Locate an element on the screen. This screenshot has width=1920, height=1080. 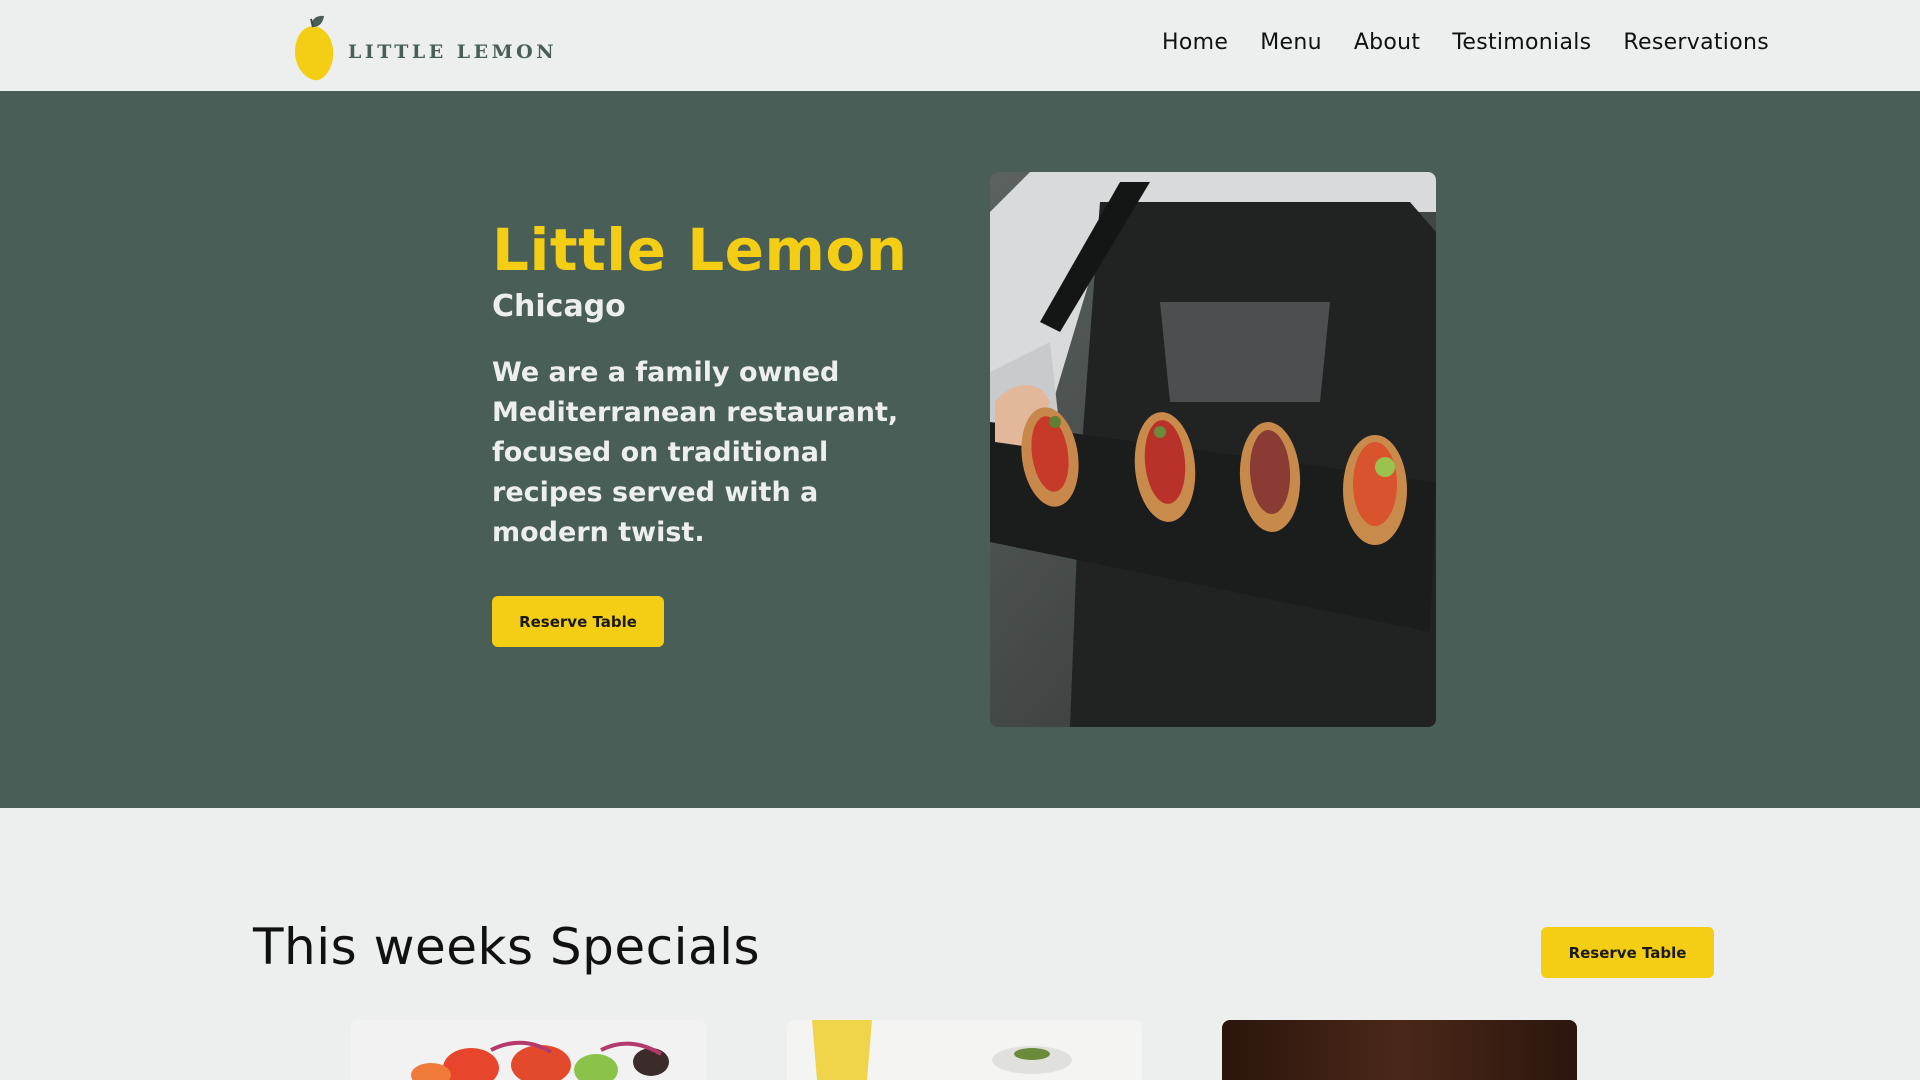
hero-title: Little Lemon is located at coordinates (700, 250).